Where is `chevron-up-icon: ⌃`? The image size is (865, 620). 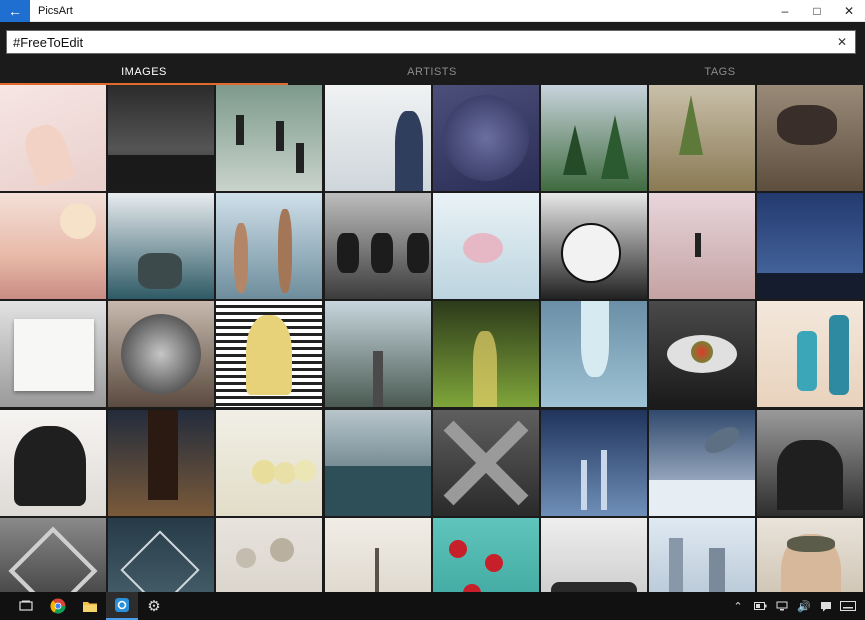
chevron-up-icon: ⌃ is located at coordinates (738, 606).